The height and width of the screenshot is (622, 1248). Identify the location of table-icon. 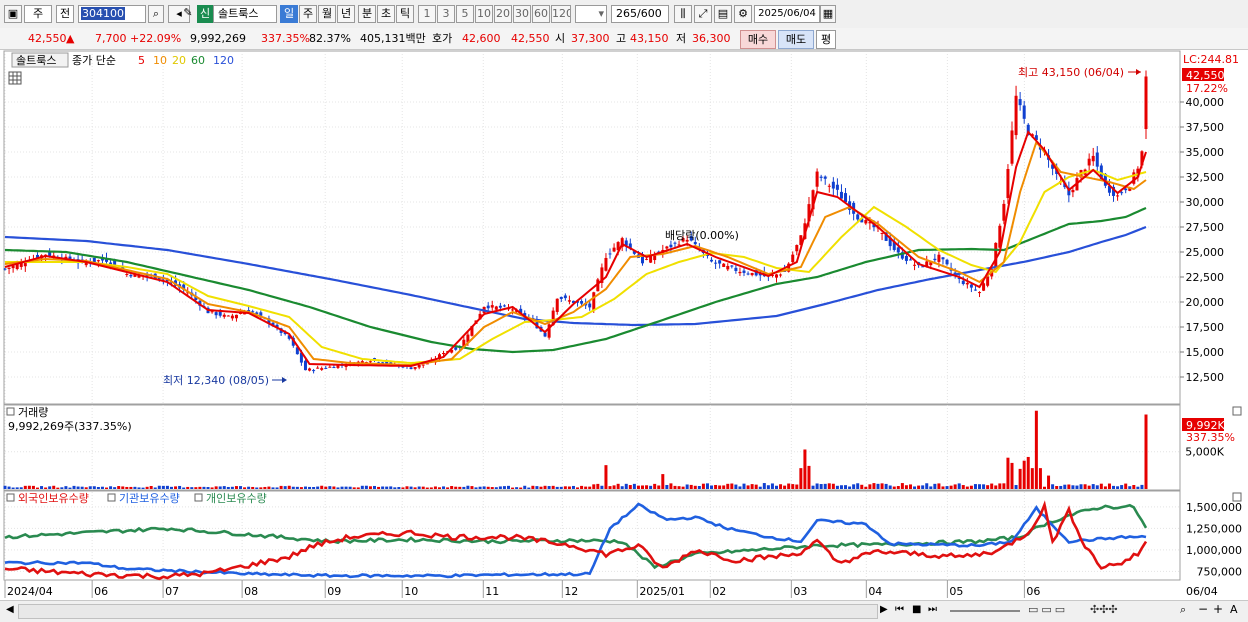
(15, 78).